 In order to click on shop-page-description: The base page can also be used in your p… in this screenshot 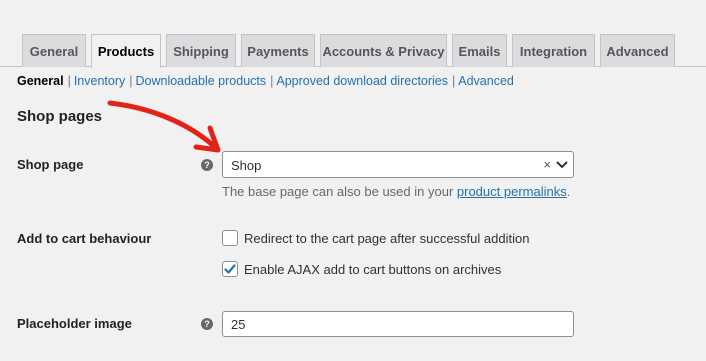, I will do `click(396, 191)`.